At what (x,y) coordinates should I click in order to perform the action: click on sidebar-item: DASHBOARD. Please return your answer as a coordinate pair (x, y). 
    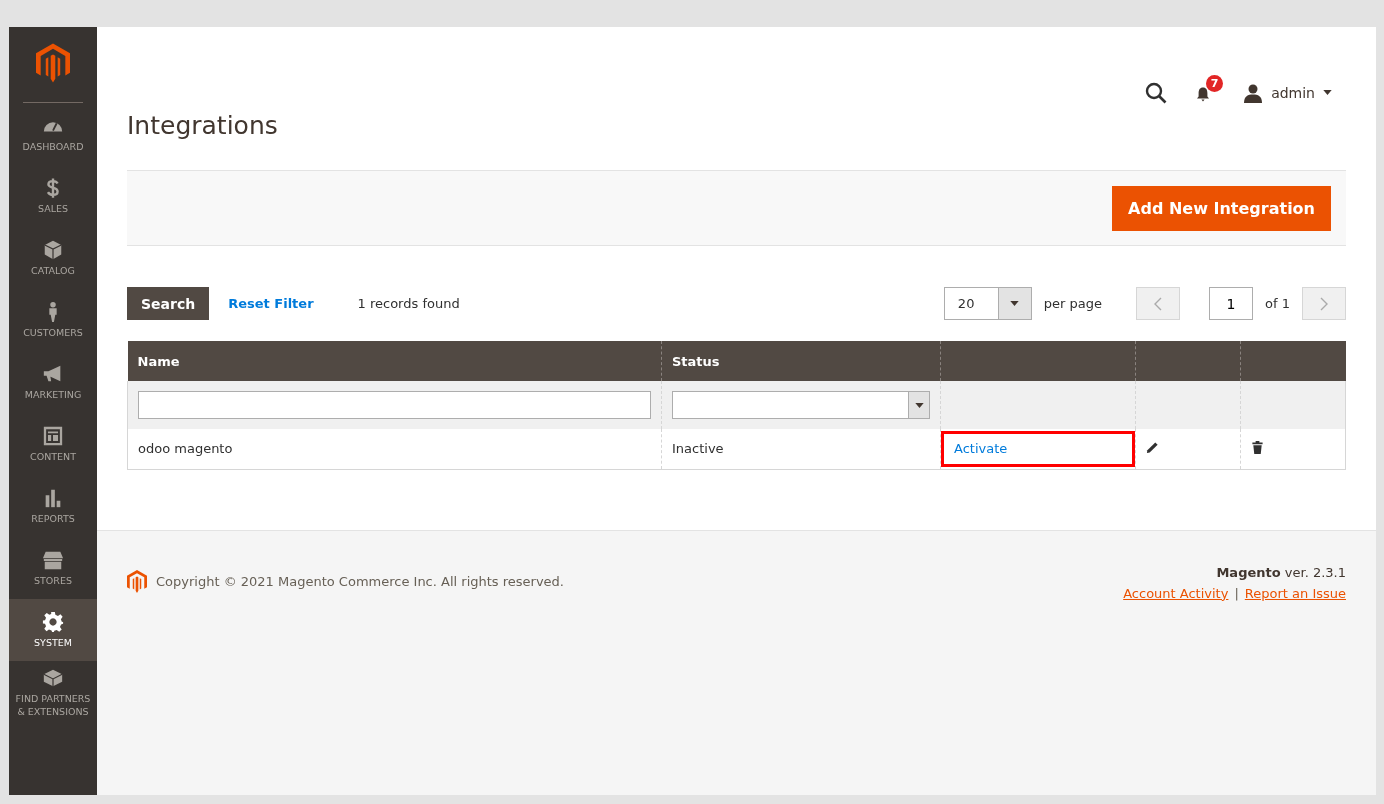
    Looking at the image, I should click on (53, 134).